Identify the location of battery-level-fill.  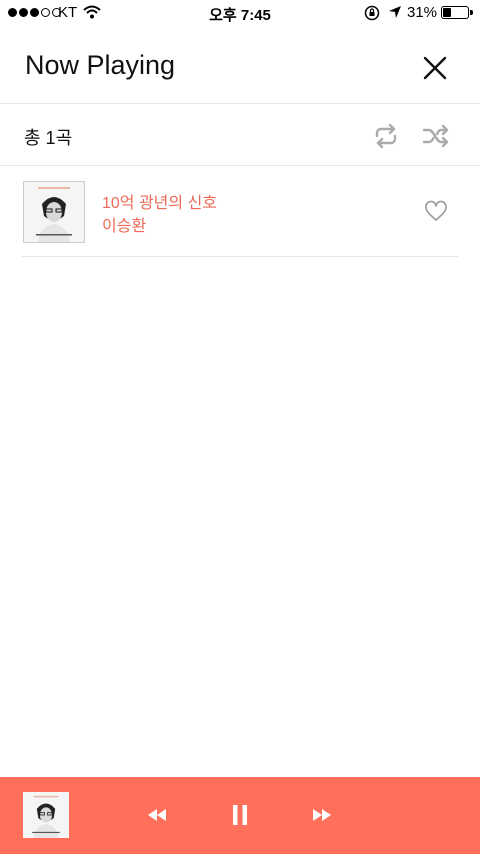
(447, 12).